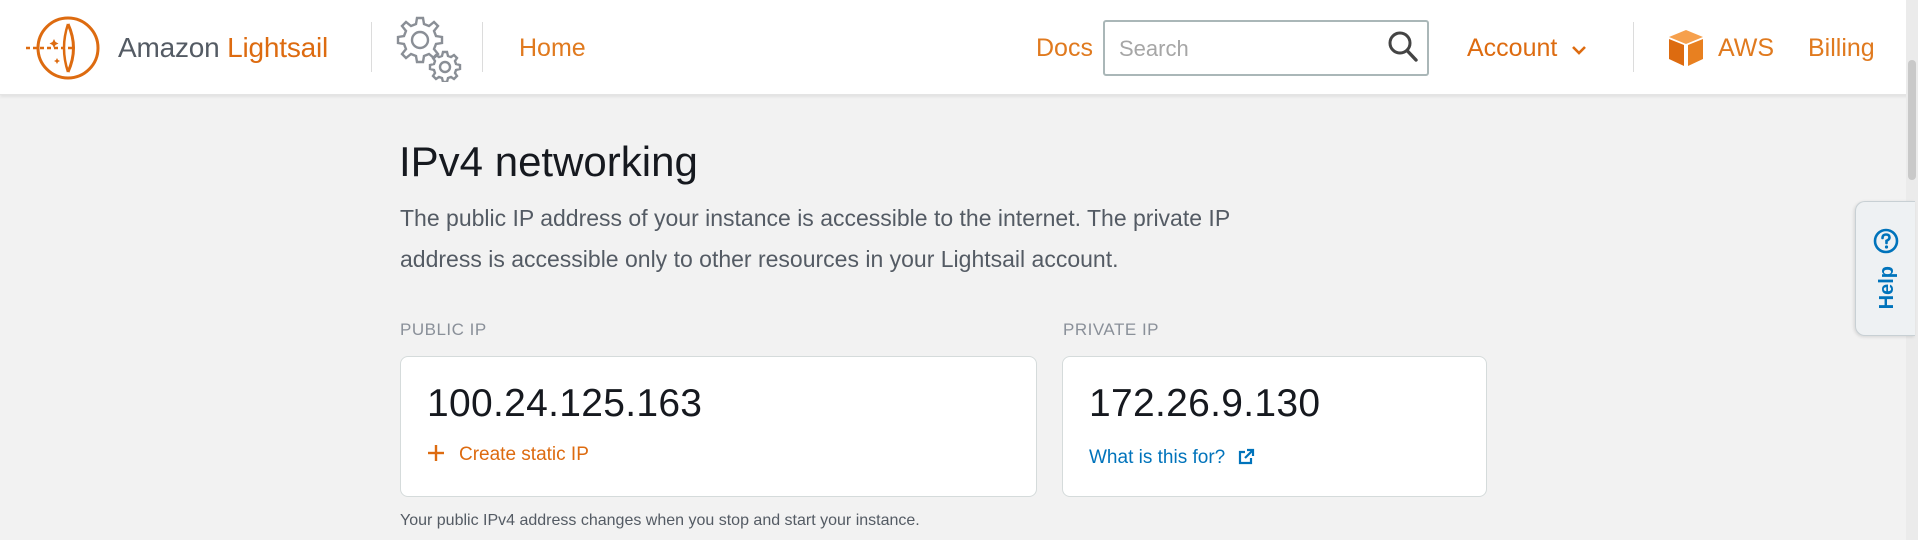 Image resolution: width=1918 pixels, height=540 pixels. What do you see at coordinates (548, 161) in the screenshot?
I see `page-title: IPv4 networking` at bounding box center [548, 161].